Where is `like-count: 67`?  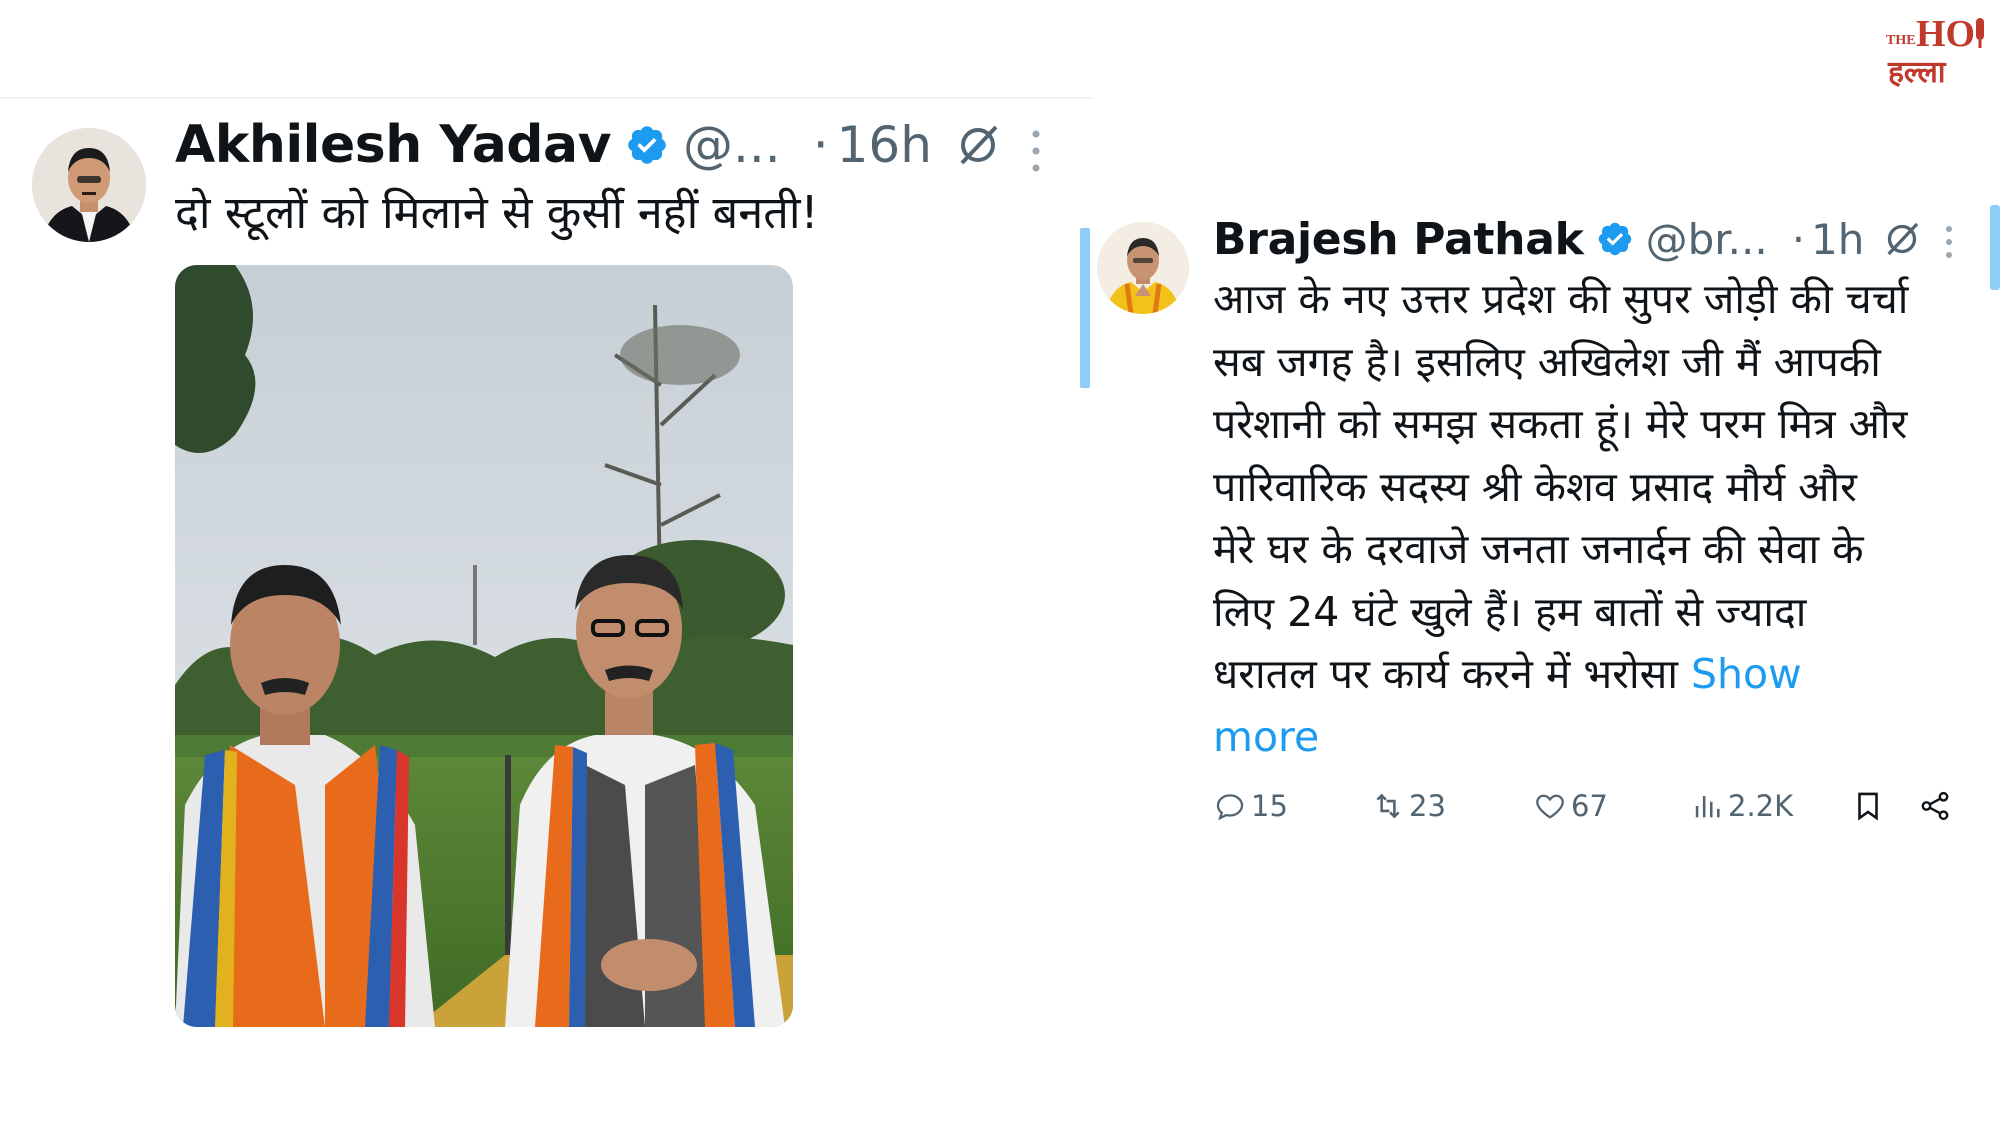 like-count: 67 is located at coordinates (1589, 806).